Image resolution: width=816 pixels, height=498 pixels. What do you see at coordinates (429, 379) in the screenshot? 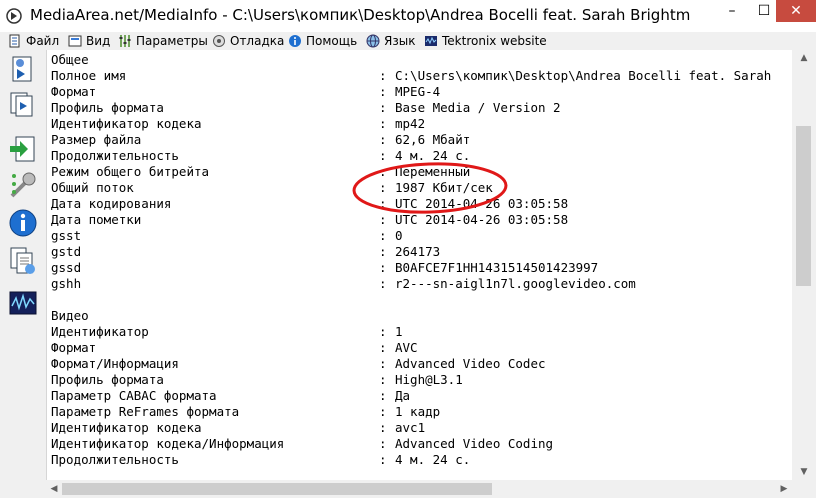
I see `info-value: High@L3.1` at bounding box center [429, 379].